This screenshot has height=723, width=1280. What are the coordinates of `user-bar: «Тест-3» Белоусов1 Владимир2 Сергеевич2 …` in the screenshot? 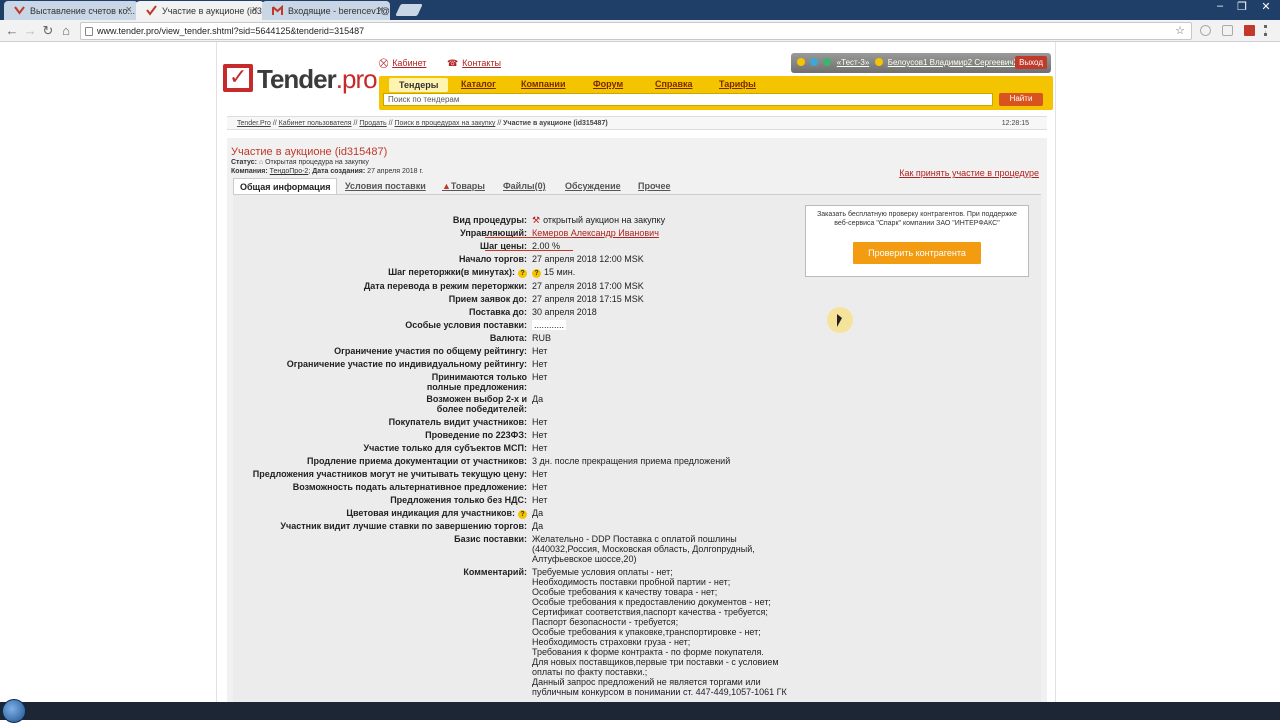 It's located at (921, 63).